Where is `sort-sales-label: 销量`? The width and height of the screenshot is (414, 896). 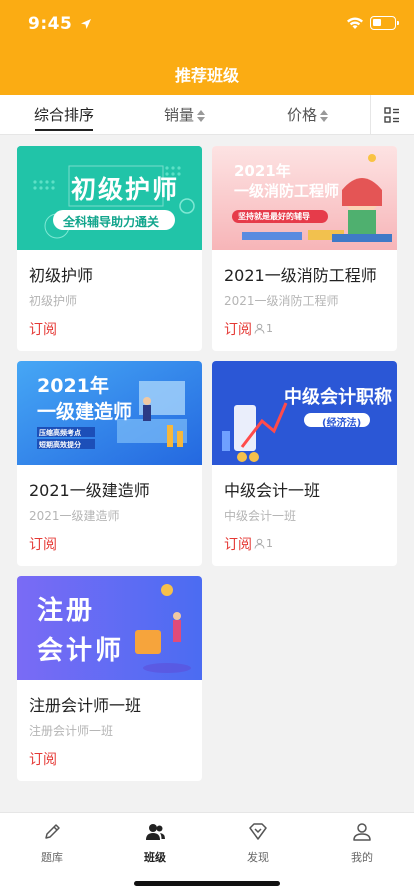 sort-sales-label: 销量 is located at coordinates (179, 115).